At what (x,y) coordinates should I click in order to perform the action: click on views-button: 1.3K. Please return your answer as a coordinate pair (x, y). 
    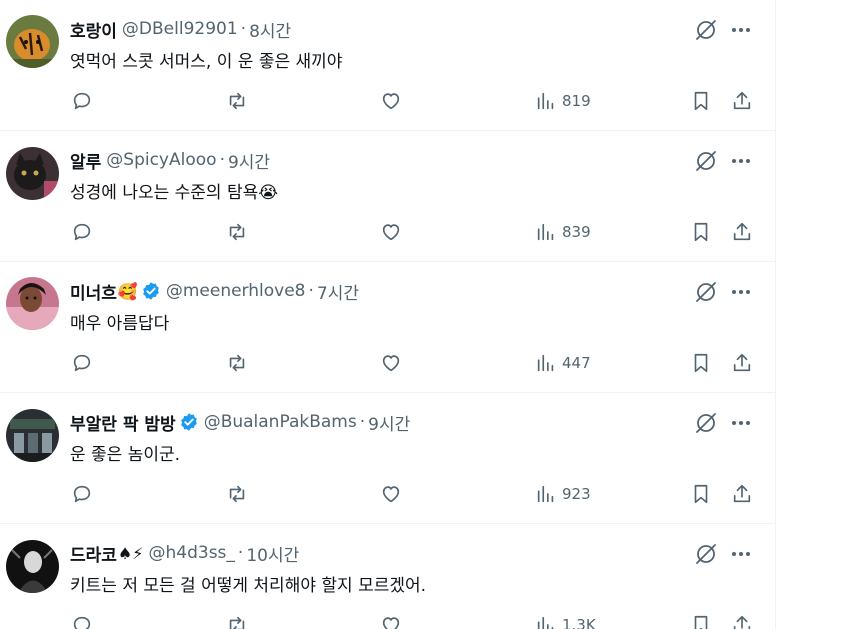
    Looking at the image, I should click on (565, 620).